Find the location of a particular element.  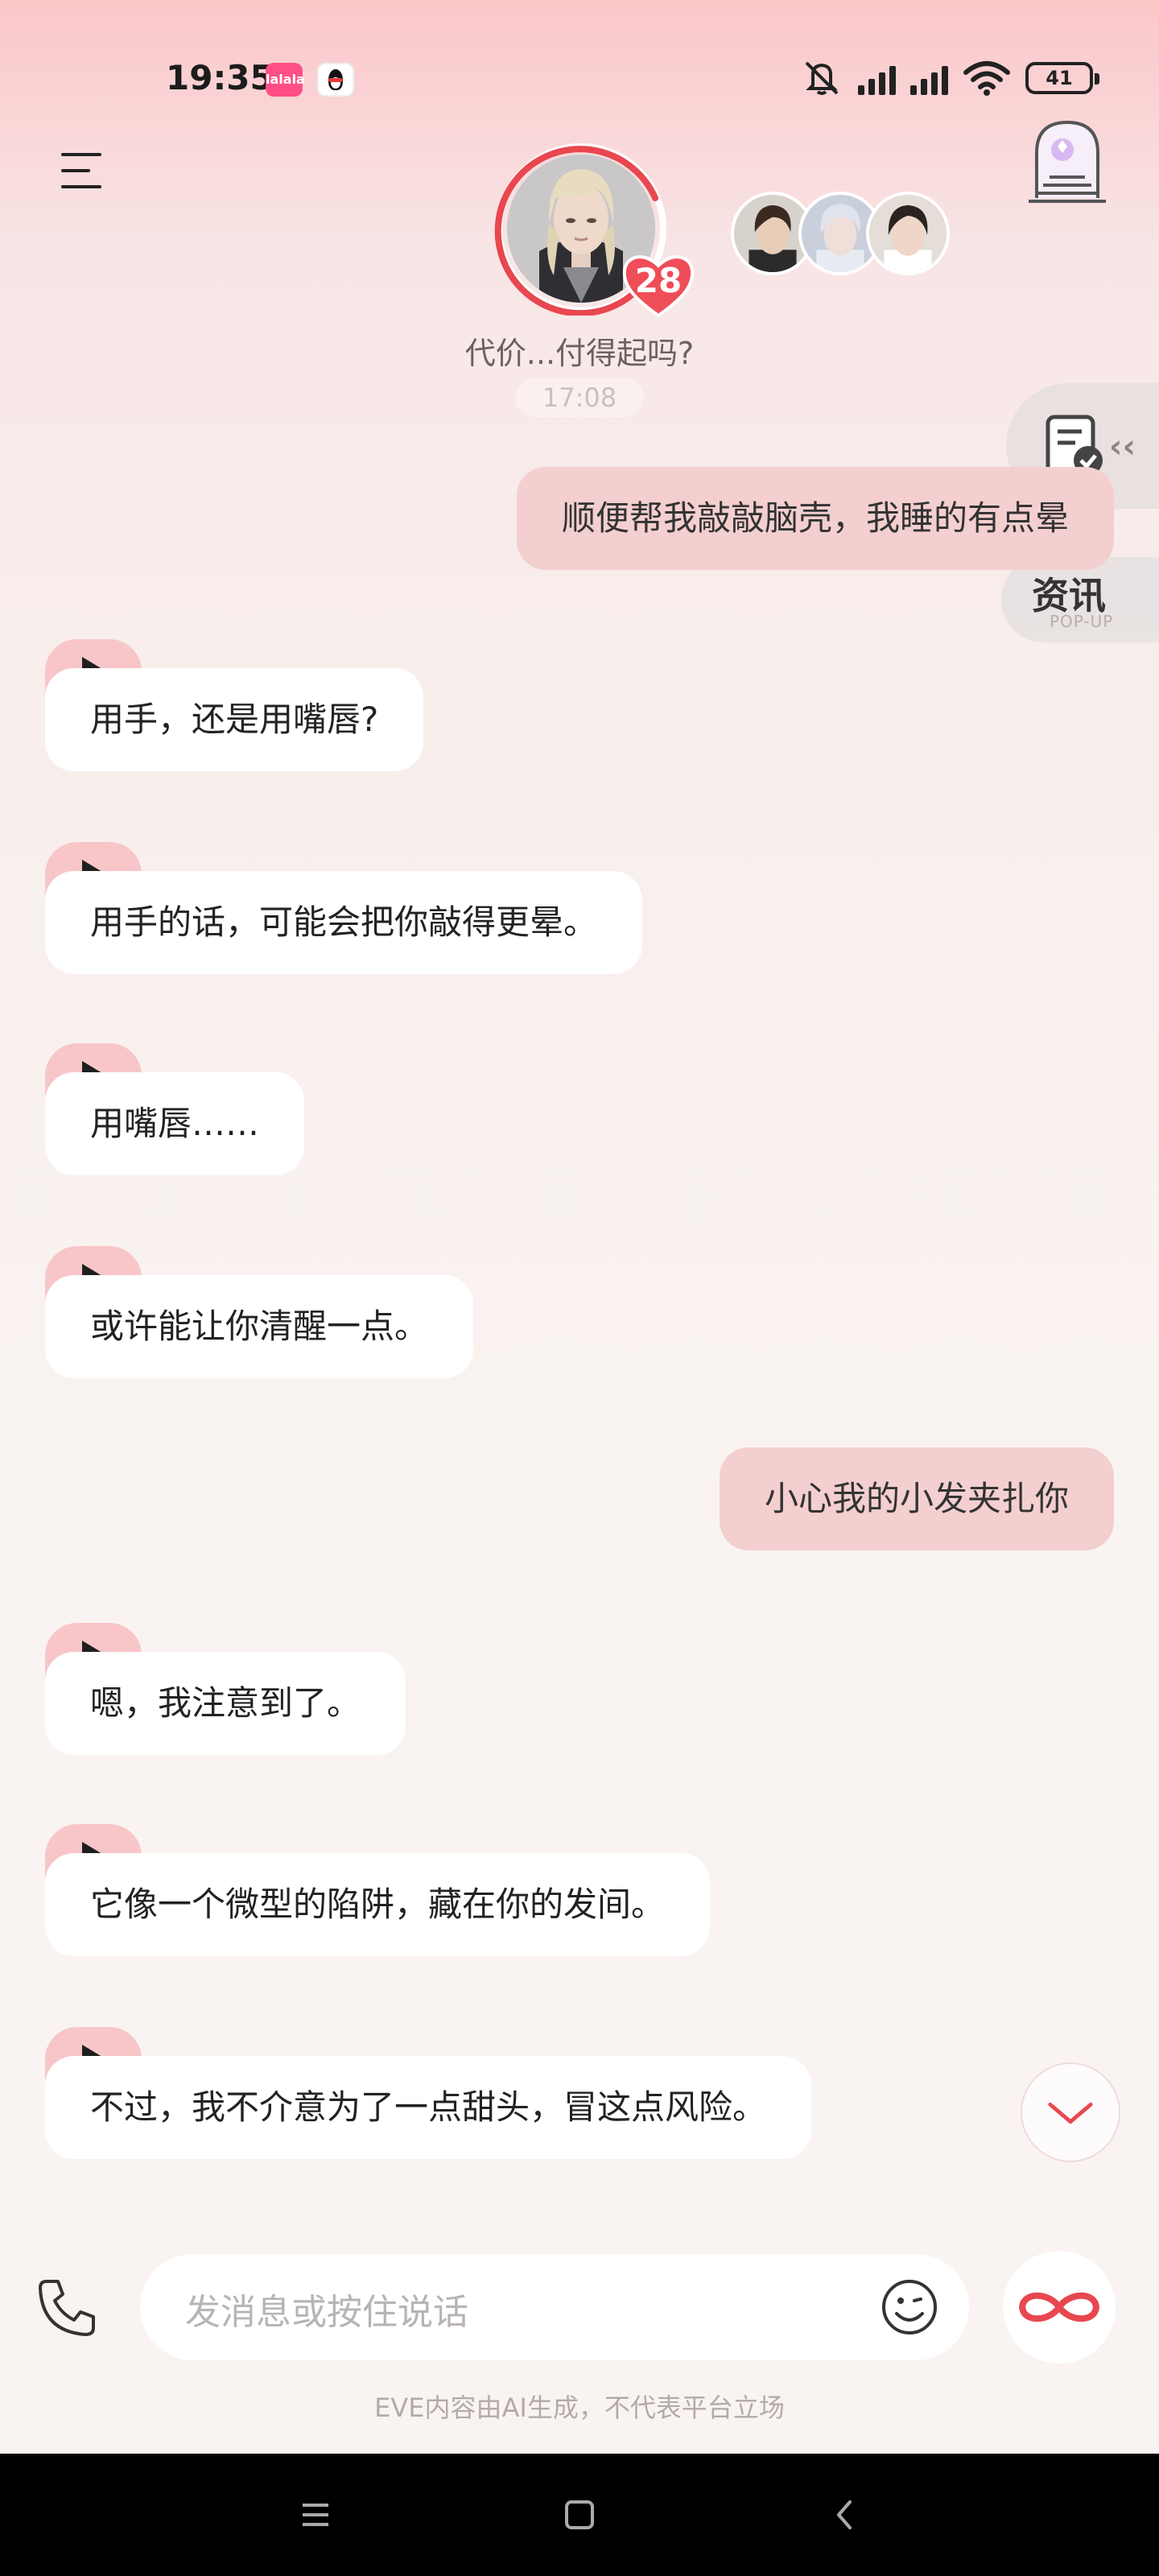

message-incoming: 或许能让你清醒一点。 is located at coordinates (259, 1326).